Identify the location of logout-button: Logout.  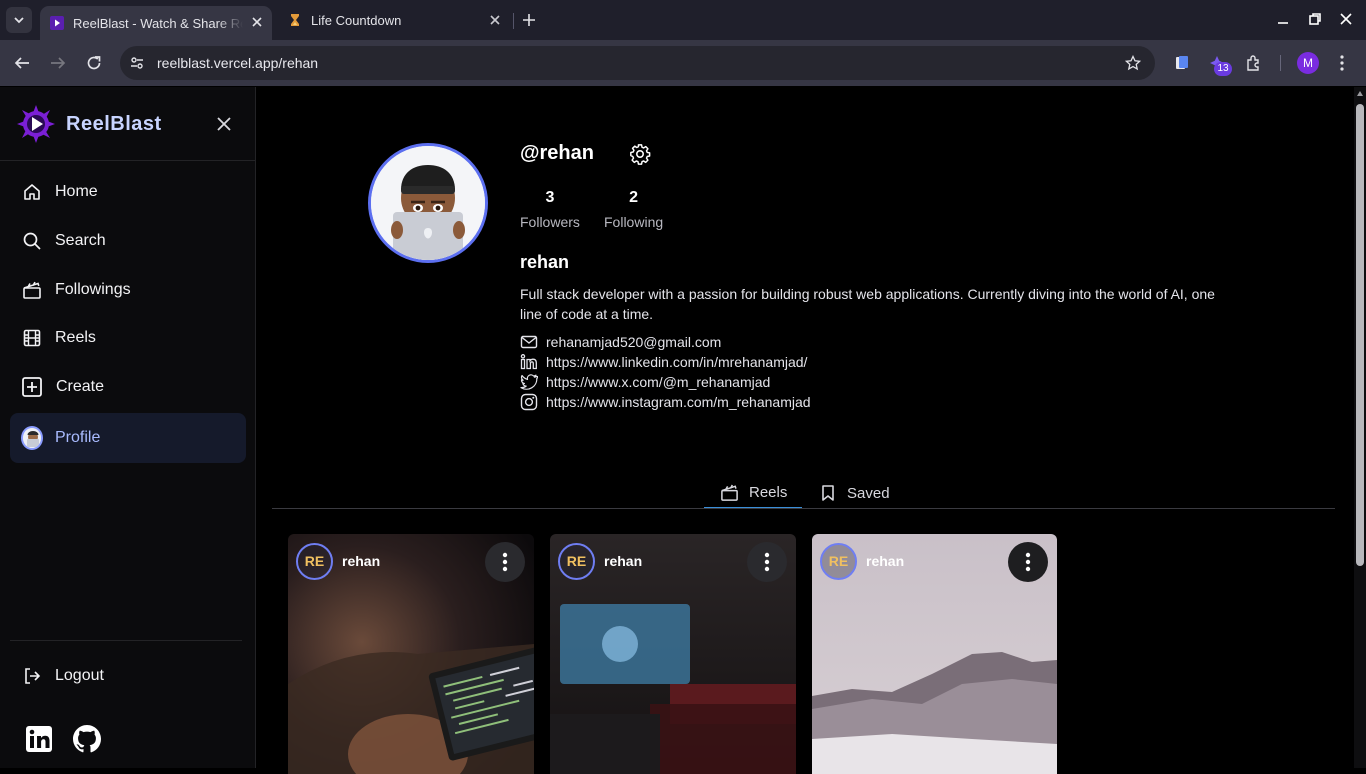
(128, 676).